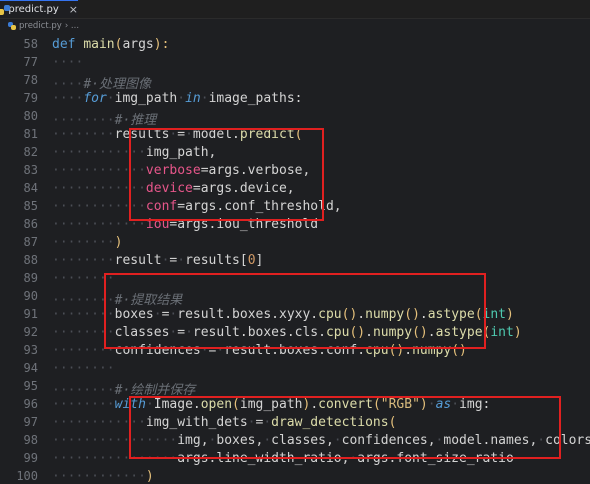  I want to click on code-token: iou, so click(157, 224).